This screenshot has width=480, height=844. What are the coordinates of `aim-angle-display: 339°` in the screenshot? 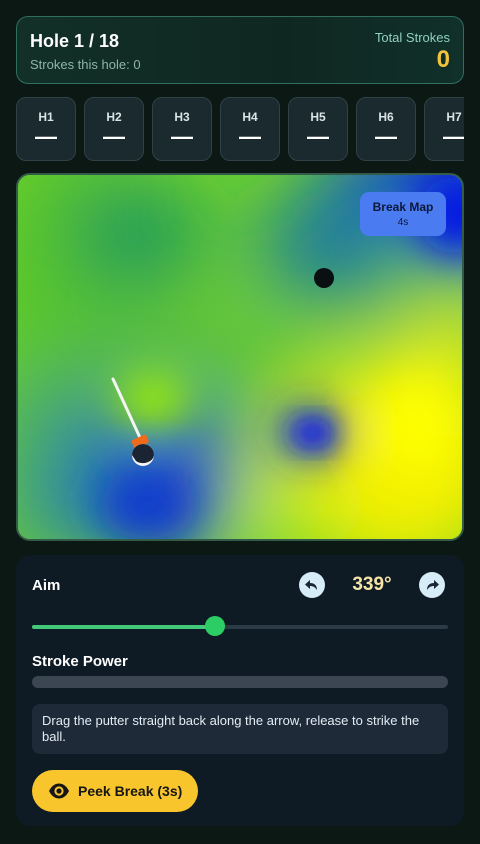 It's located at (372, 584).